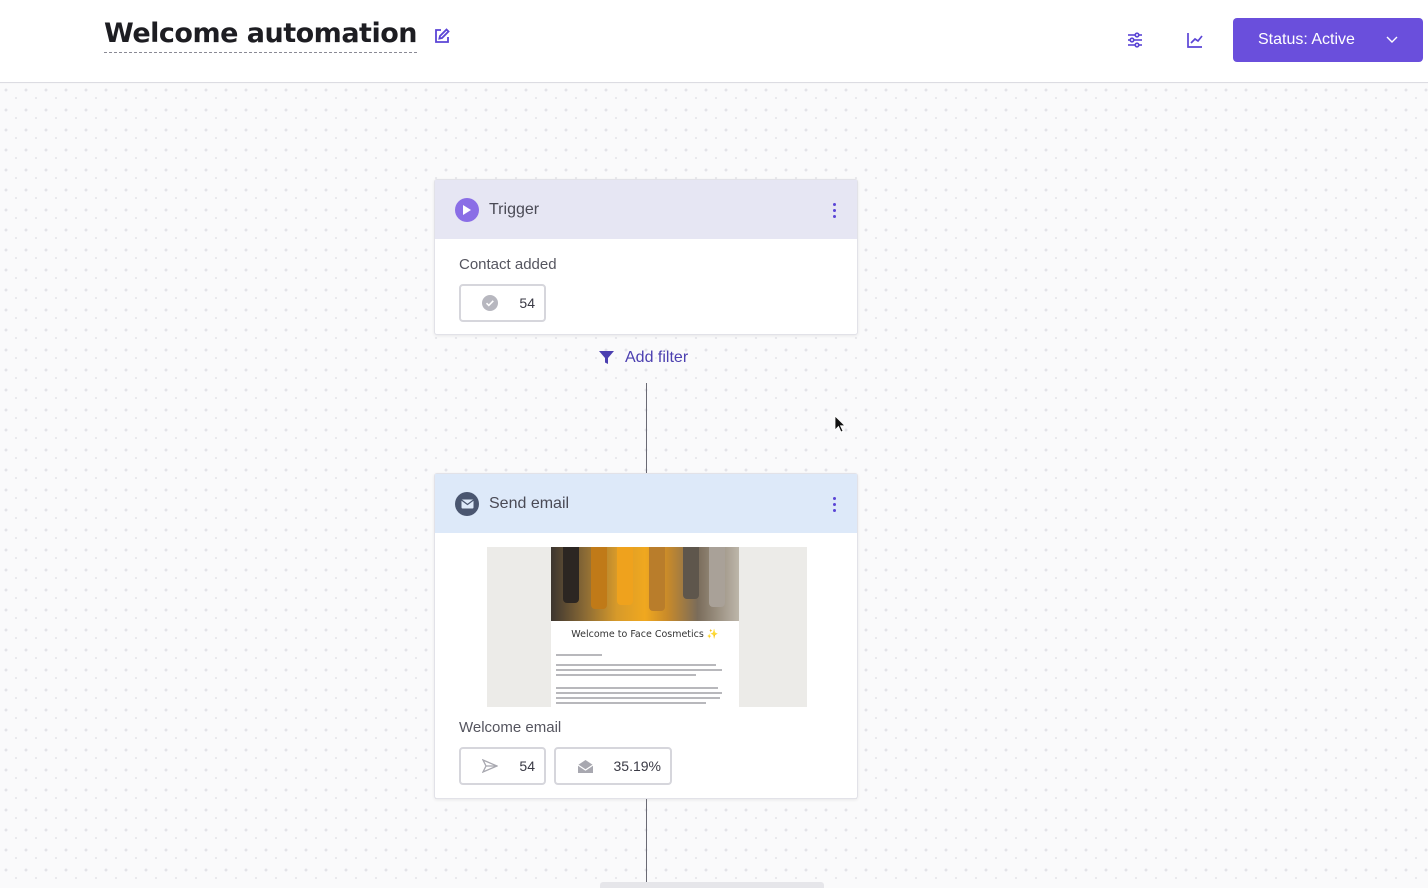  I want to click on funnel-icon, so click(606, 357).